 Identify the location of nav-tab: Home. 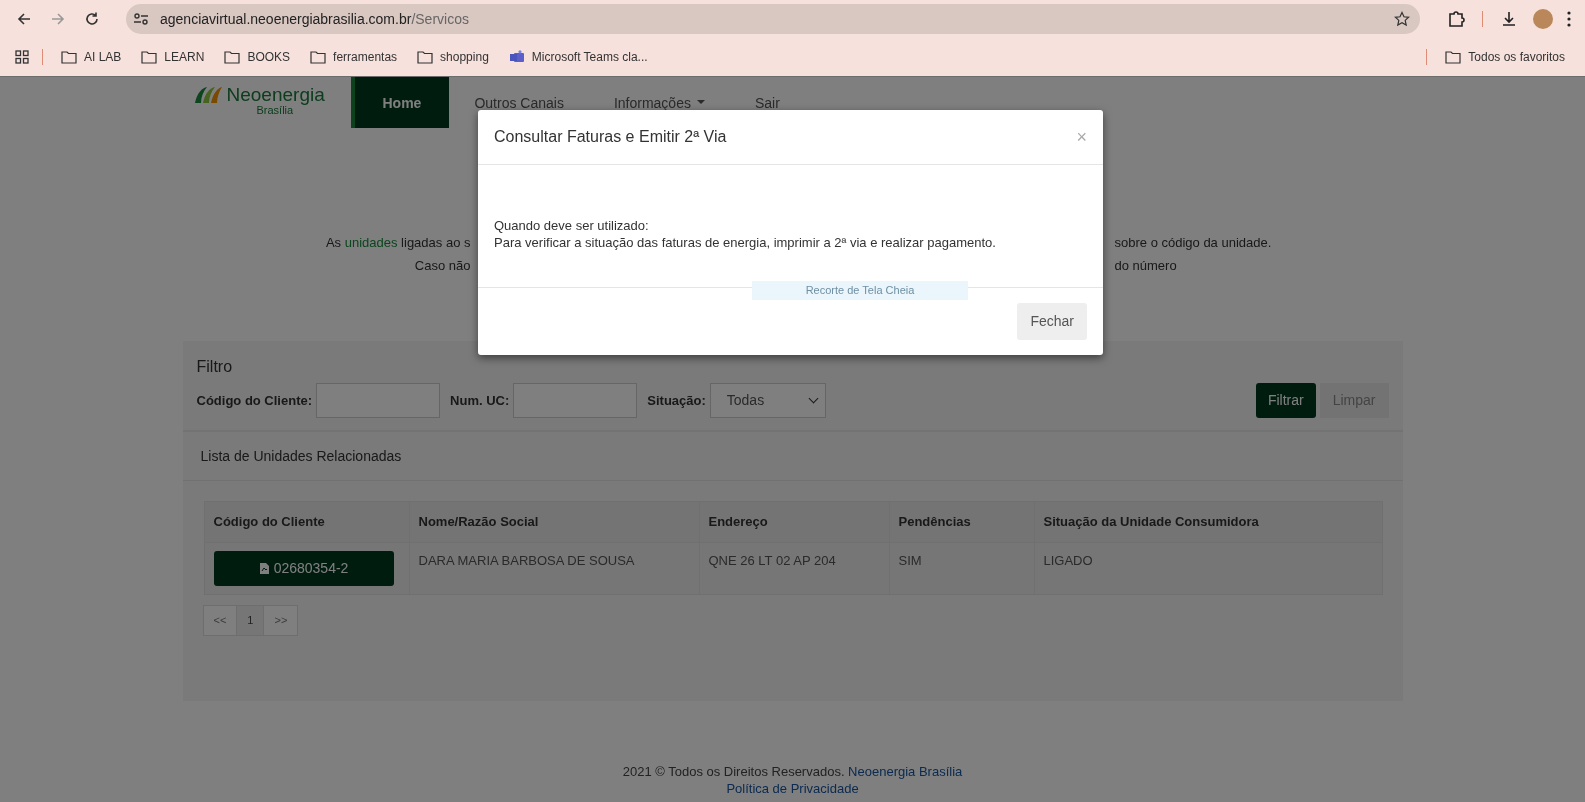
(400, 102).